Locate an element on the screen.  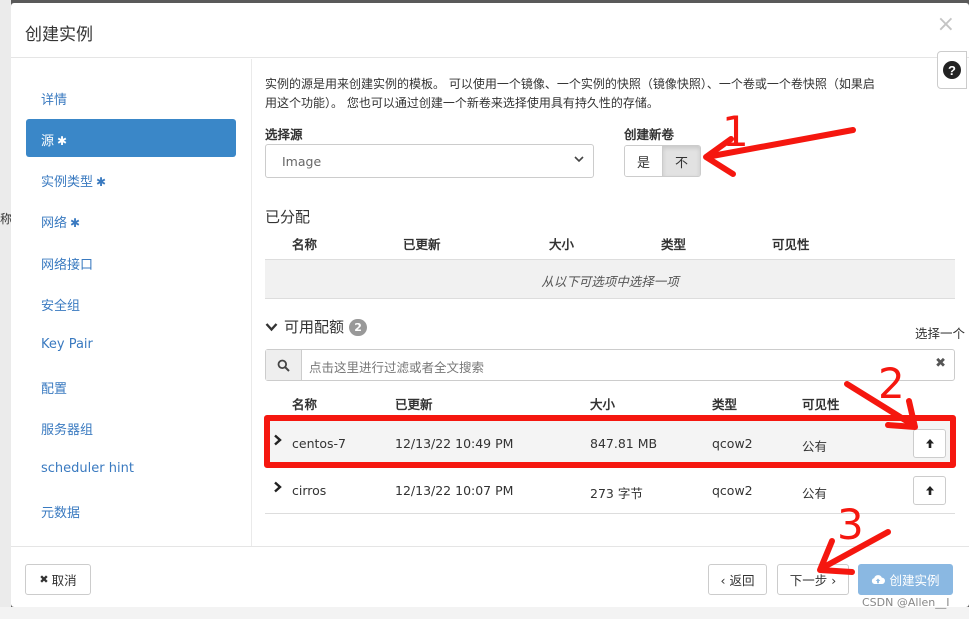
sidebar-item-scheduler-hint: scheduler hint is located at coordinates (131, 469).